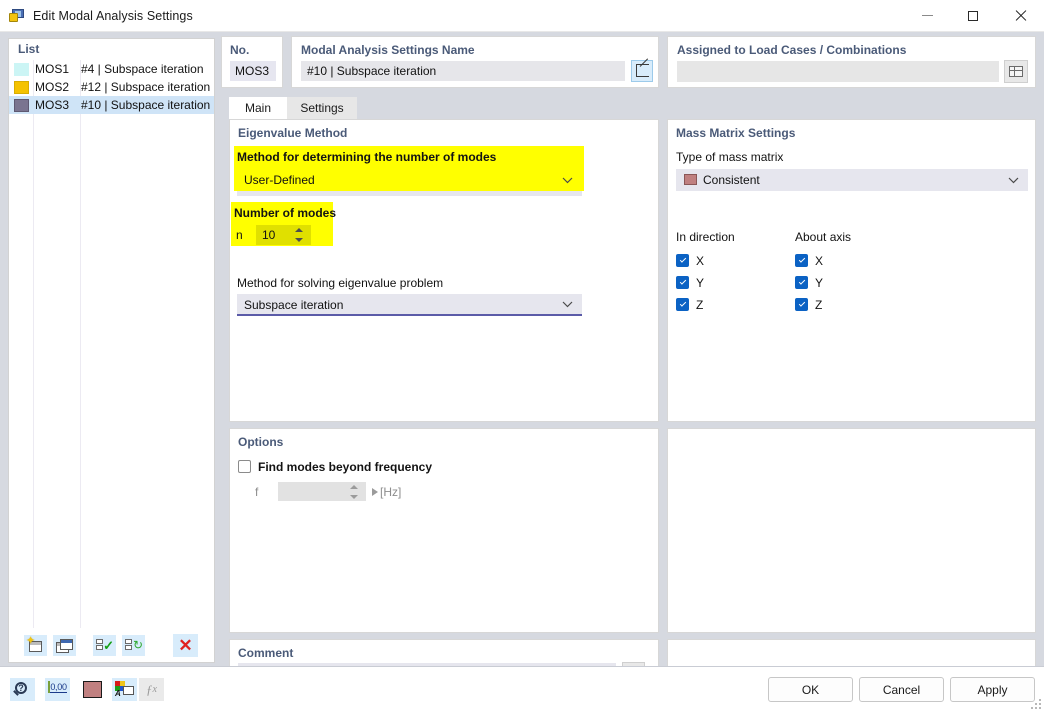 The width and height of the screenshot is (1044, 712). What do you see at coordinates (322, 108) in the screenshot?
I see `tab-settings: Settings` at bounding box center [322, 108].